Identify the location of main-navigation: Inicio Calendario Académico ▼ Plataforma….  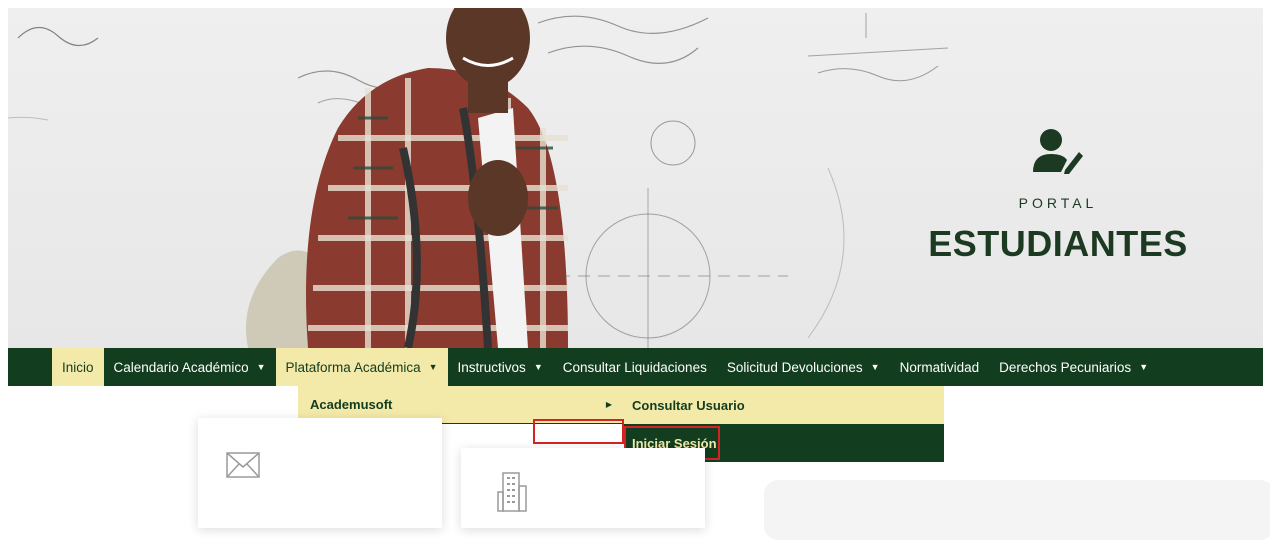
(635, 367).